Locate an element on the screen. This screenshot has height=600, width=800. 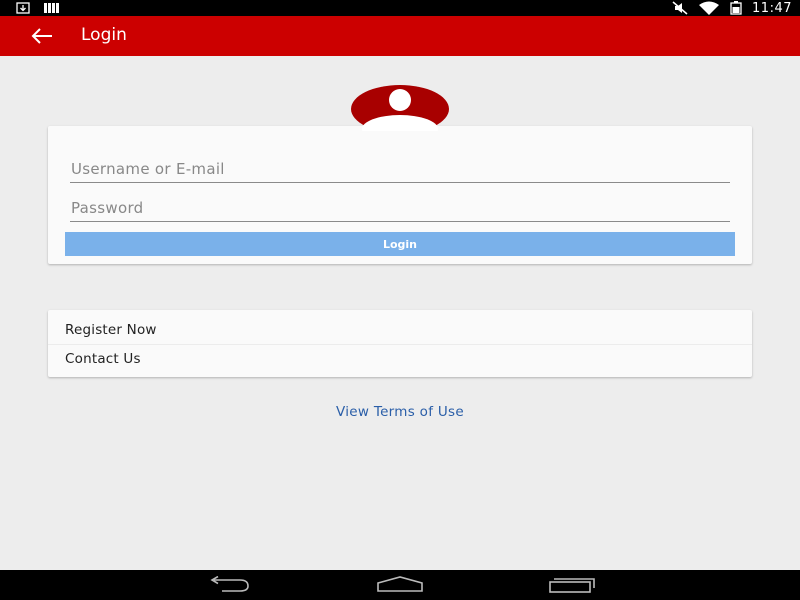
username-field is located at coordinates (400, 170).